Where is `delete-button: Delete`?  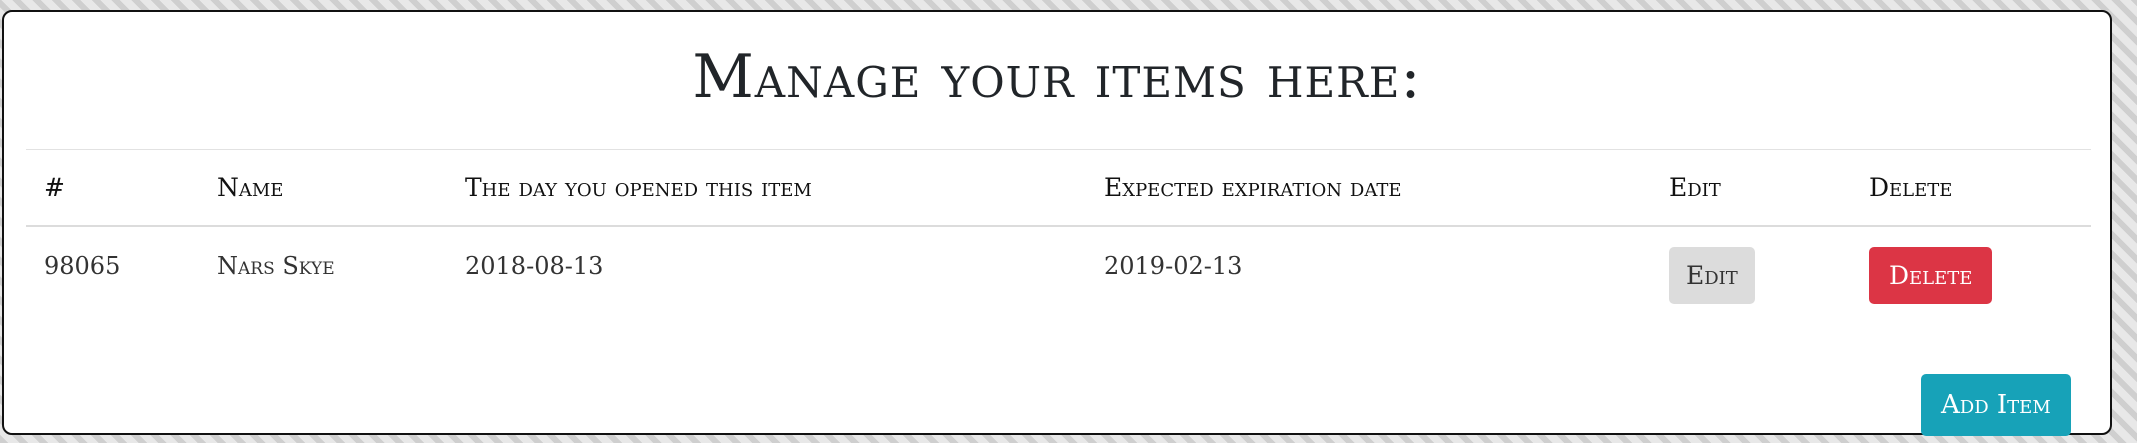 delete-button: Delete is located at coordinates (1931, 275).